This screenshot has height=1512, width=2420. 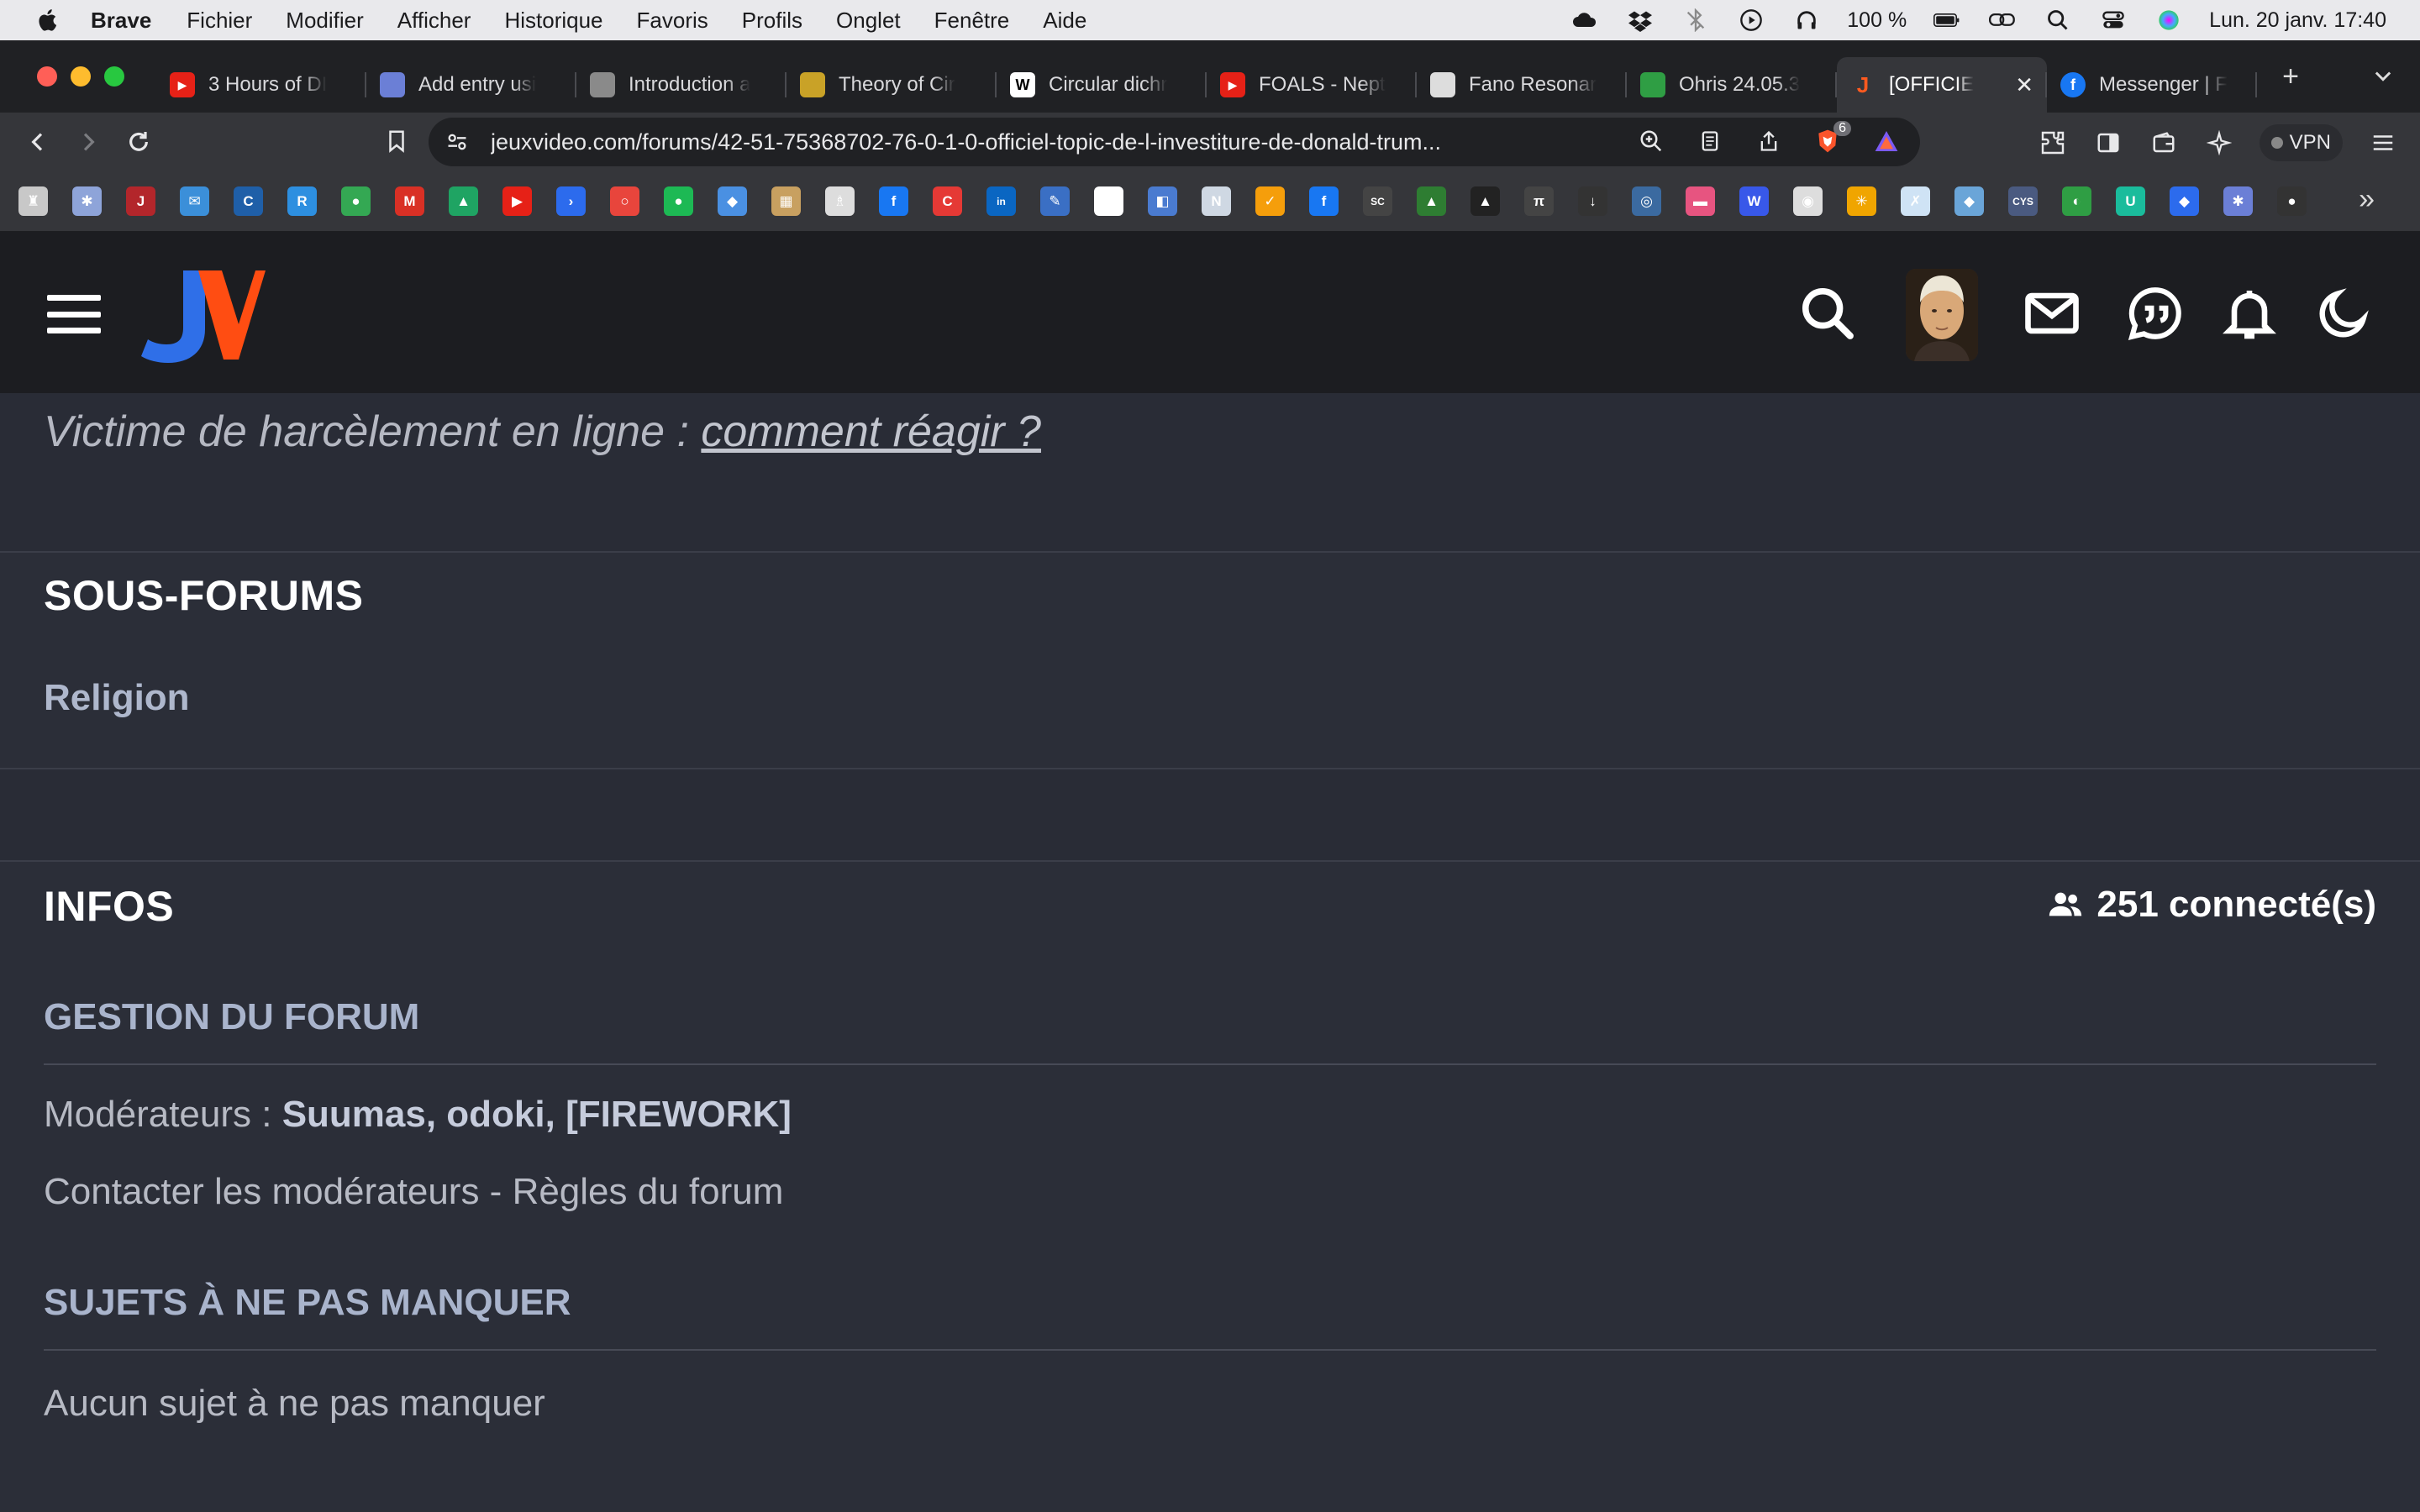 What do you see at coordinates (1055, 201) in the screenshot?
I see `bookmark-20-icon: ✎` at bounding box center [1055, 201].